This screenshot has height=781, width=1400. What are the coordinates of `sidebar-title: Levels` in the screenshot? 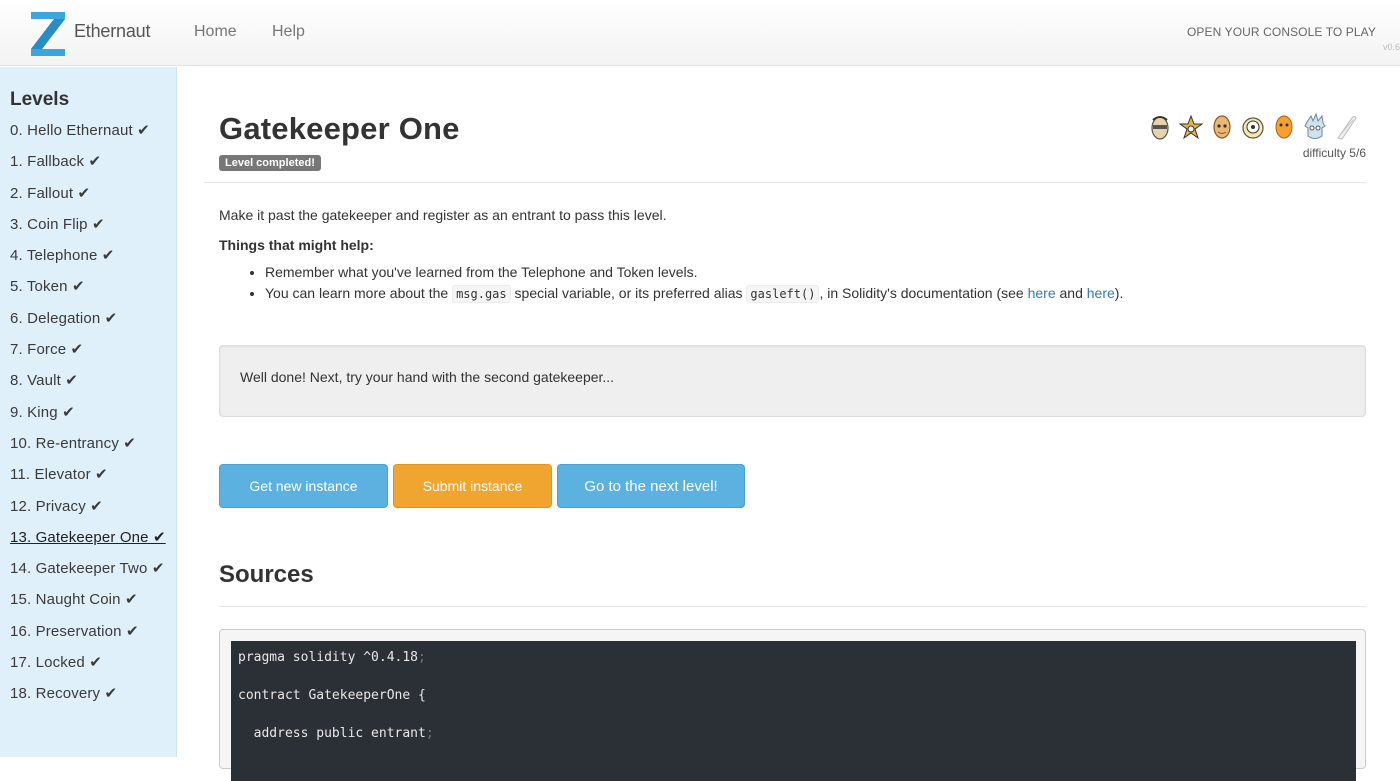 It's located at (40, 99).